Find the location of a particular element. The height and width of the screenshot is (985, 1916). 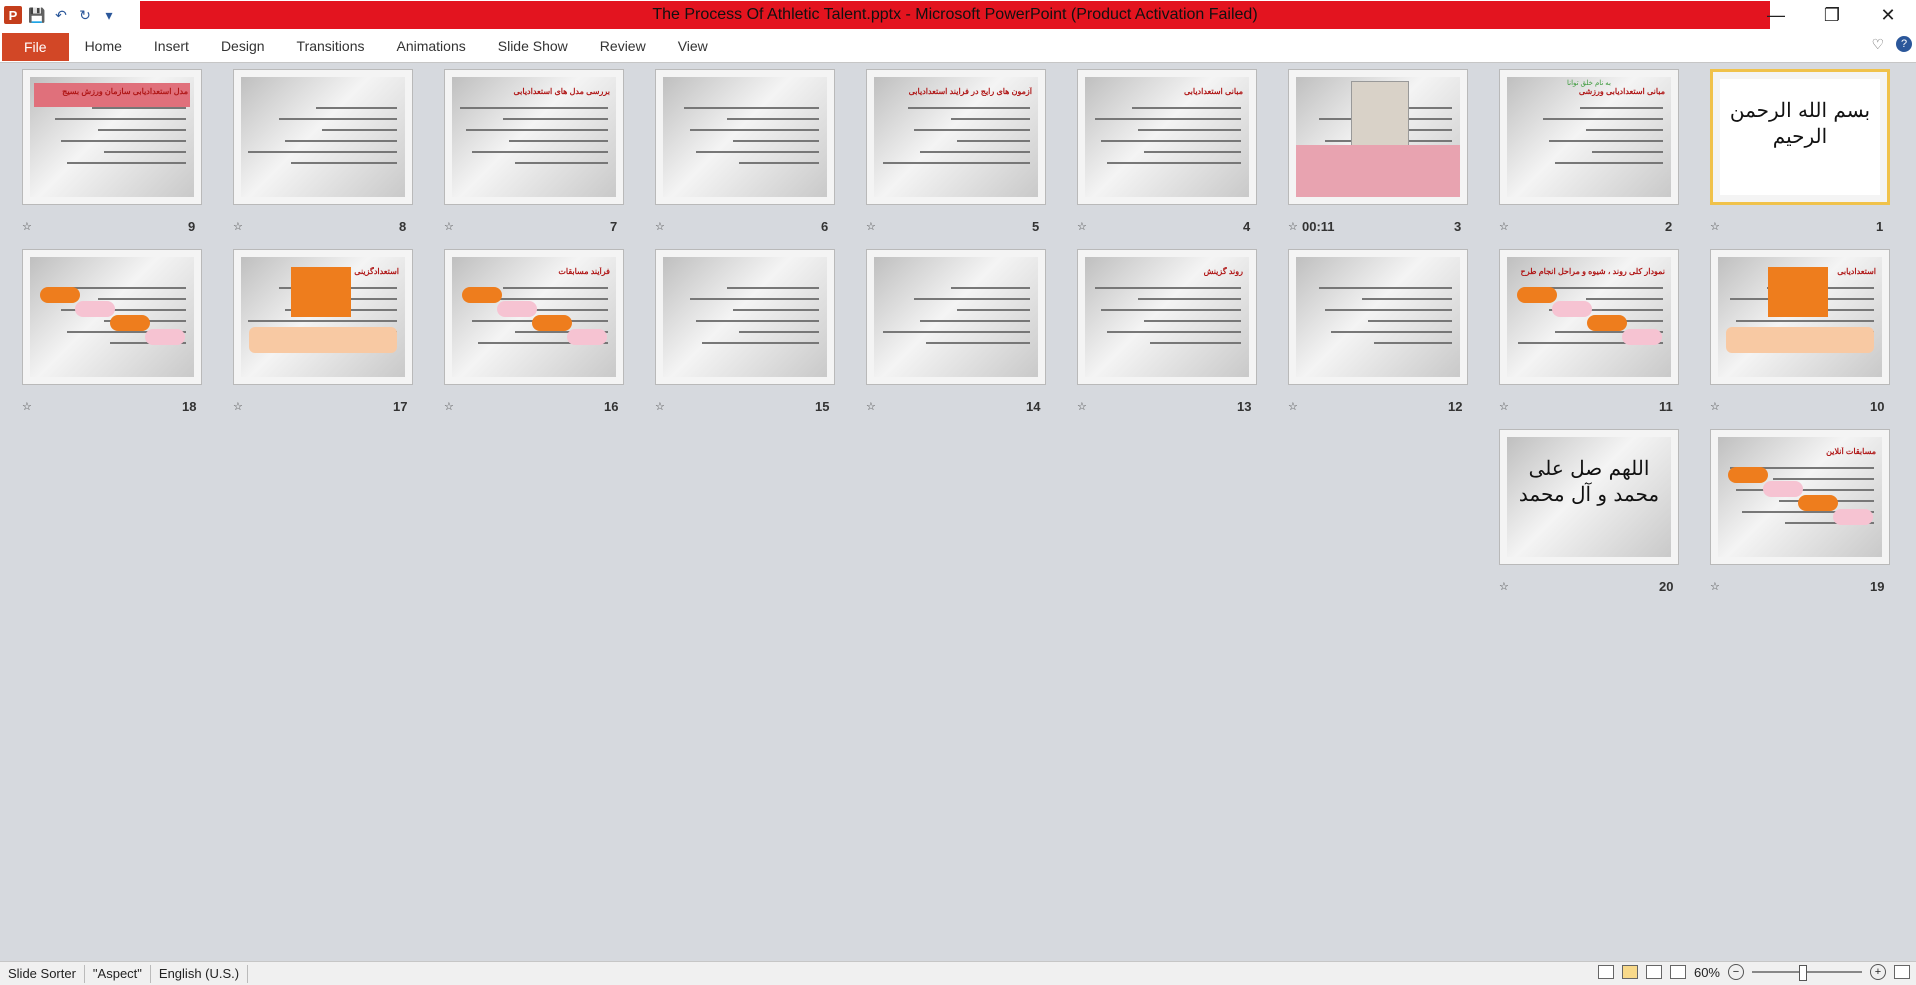

zoom-in-button: + is located at coordinates (1878, 972).